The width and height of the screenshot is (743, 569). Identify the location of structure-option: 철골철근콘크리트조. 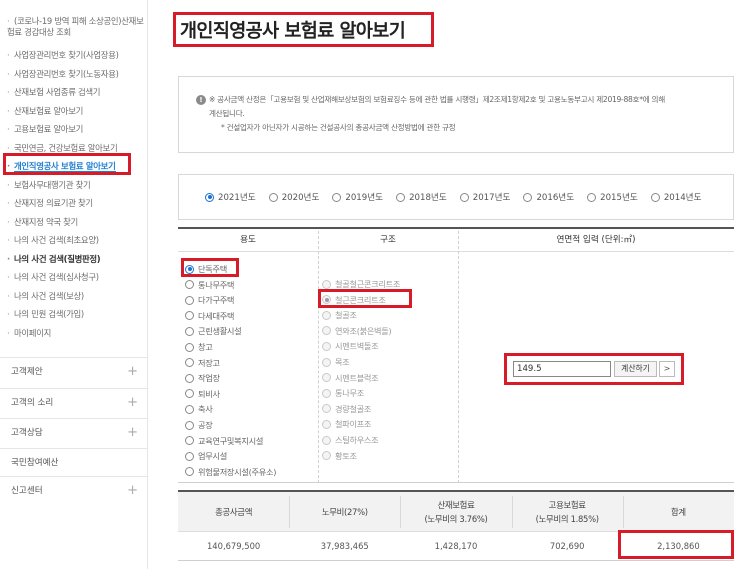
(361, 284).